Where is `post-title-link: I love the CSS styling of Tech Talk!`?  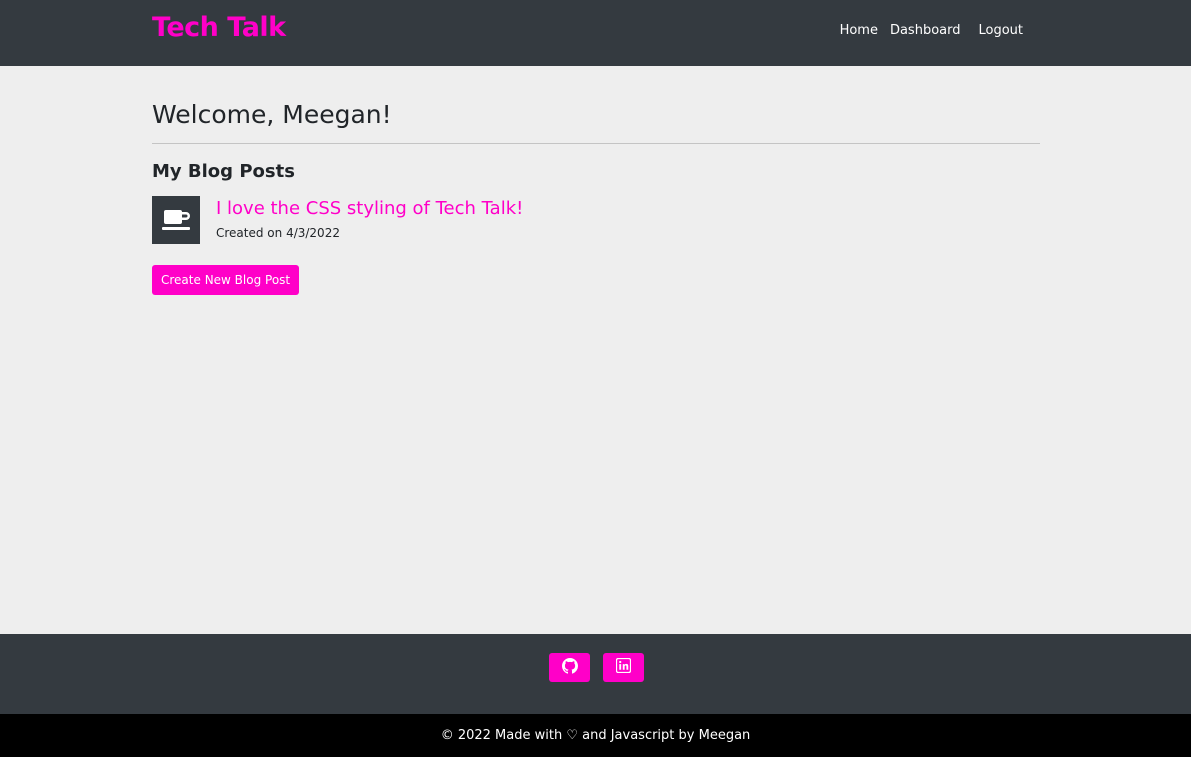 post-title-link: I love the CSS styling of Tech Talk! is located at coordinates (369, 208).